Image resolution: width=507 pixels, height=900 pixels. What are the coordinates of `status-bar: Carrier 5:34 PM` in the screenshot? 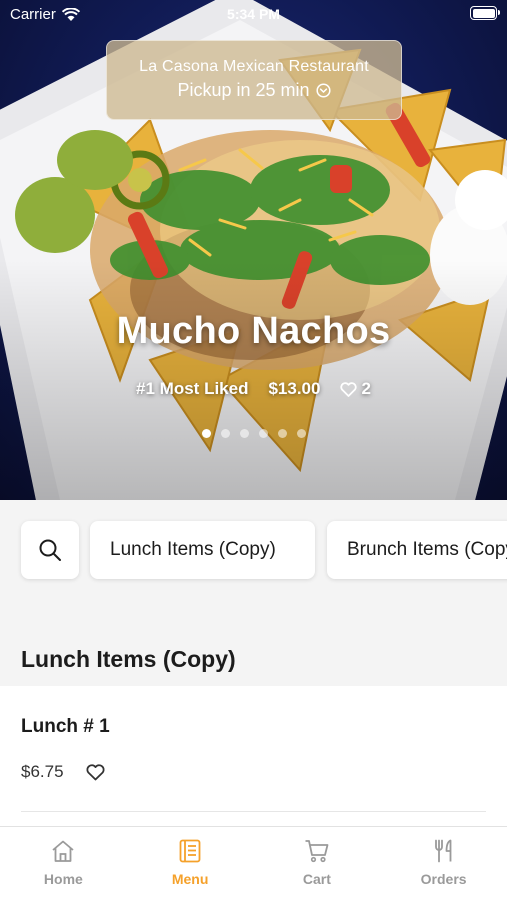 It's located at (253, 14).